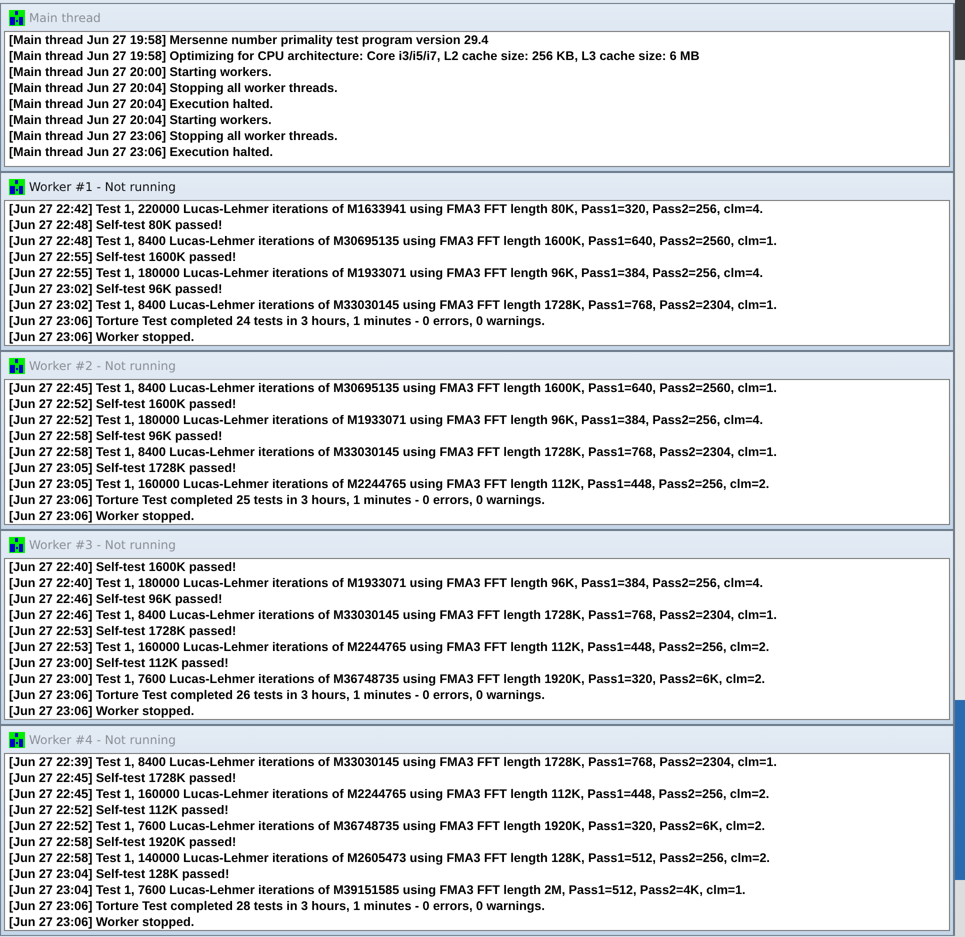  What do you see at coordinates (116, 436) in the screenshot?
I see `log-line: [Jun 27 22:58] Self-test 96K passed!` at bounding box center [116, 436].